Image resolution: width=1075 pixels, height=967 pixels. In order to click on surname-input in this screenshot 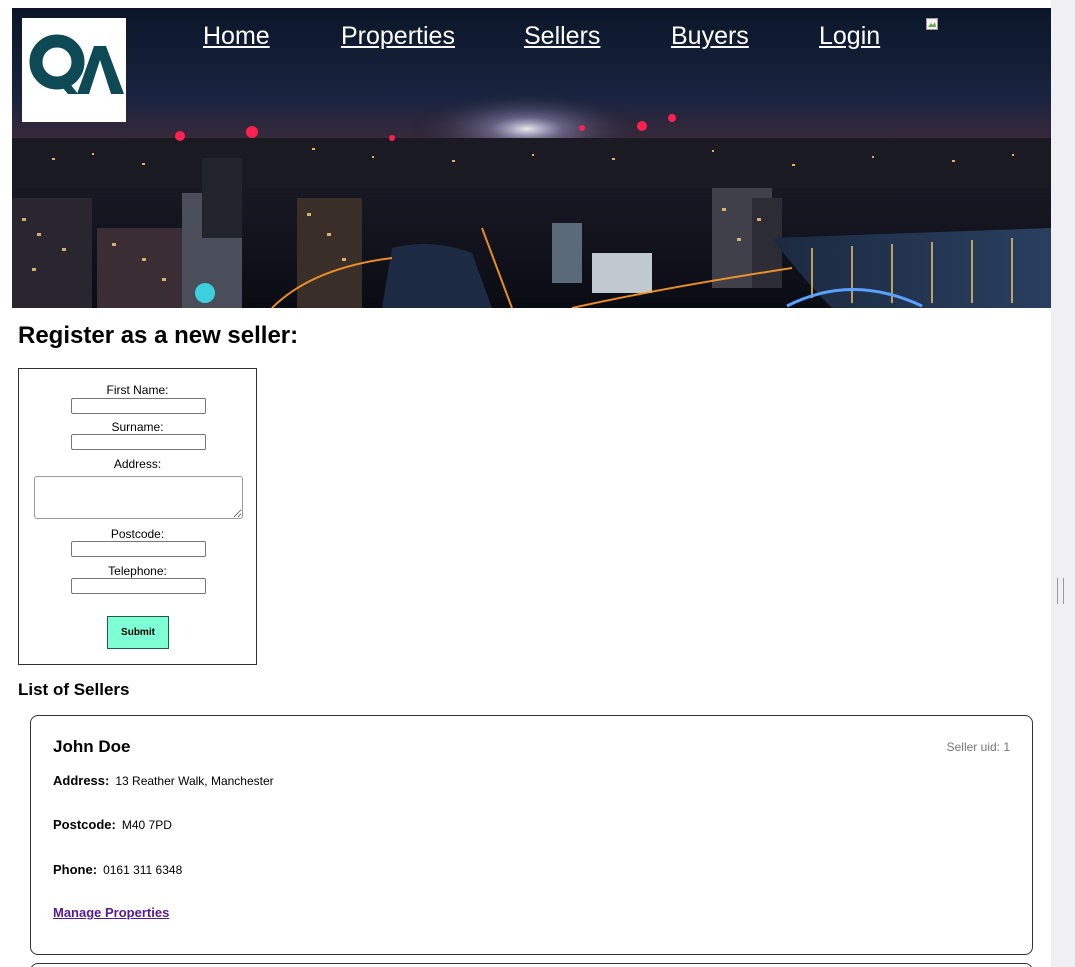, I will do `click(138, 442)`.